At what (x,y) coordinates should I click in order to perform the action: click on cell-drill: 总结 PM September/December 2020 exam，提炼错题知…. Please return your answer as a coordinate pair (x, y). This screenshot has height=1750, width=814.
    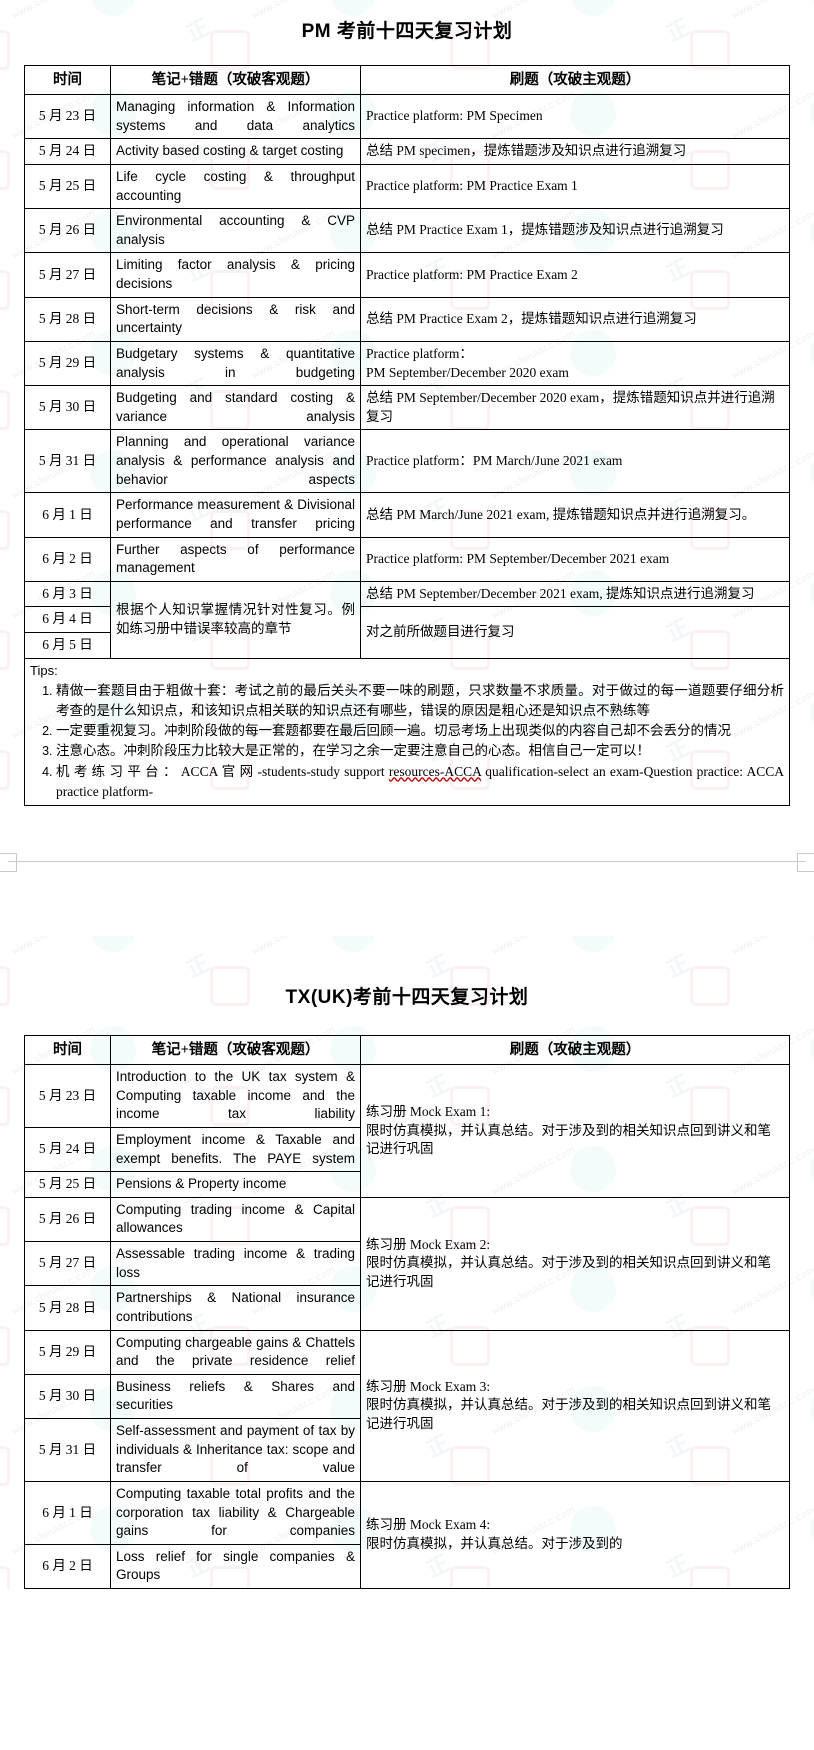
    Looking at the image, I should click on (575, 408).